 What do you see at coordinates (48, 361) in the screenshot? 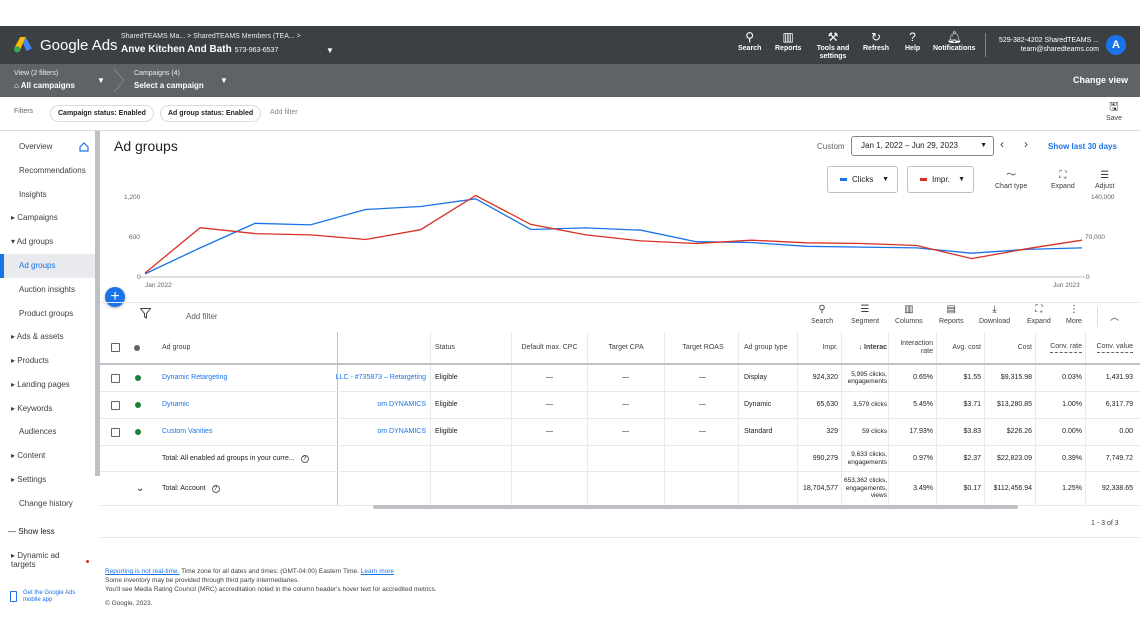
I see `sidebar-item-products: ▸ Products` at bounding box center [48, 361].